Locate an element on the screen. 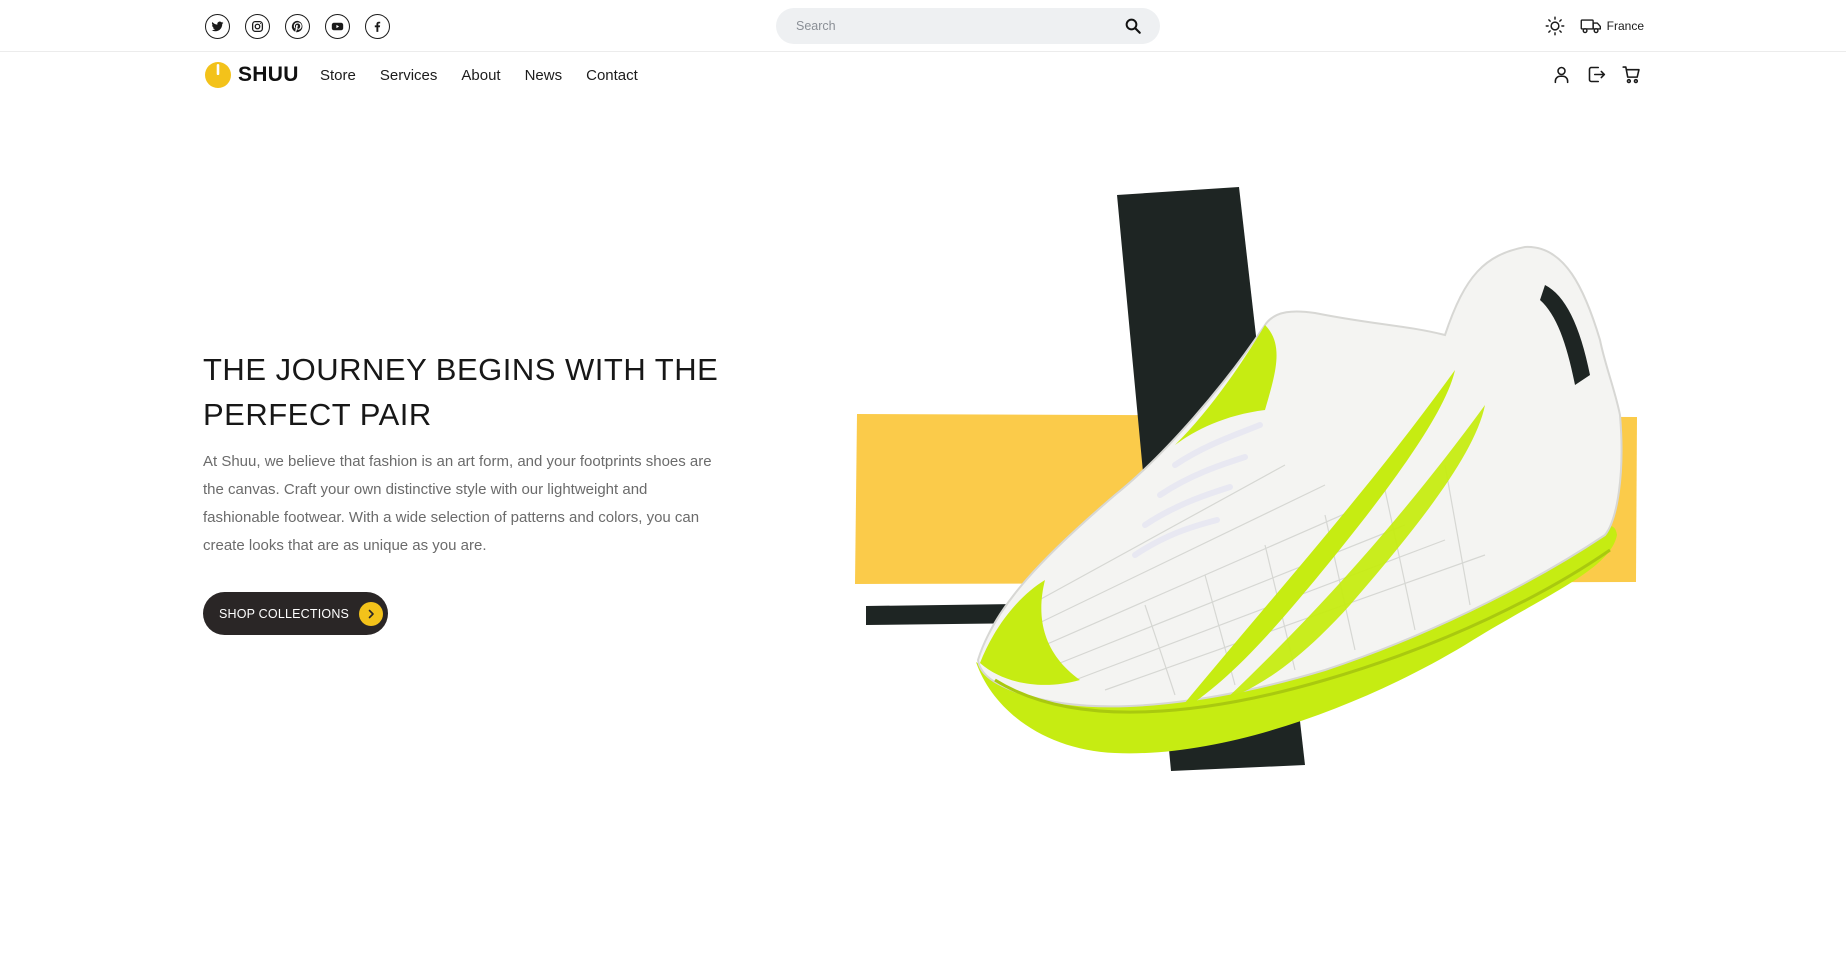 Image resolution: width=1846 pixels, height=967 pixels. nav-link-store: Store is located at coordinates (338, 75).